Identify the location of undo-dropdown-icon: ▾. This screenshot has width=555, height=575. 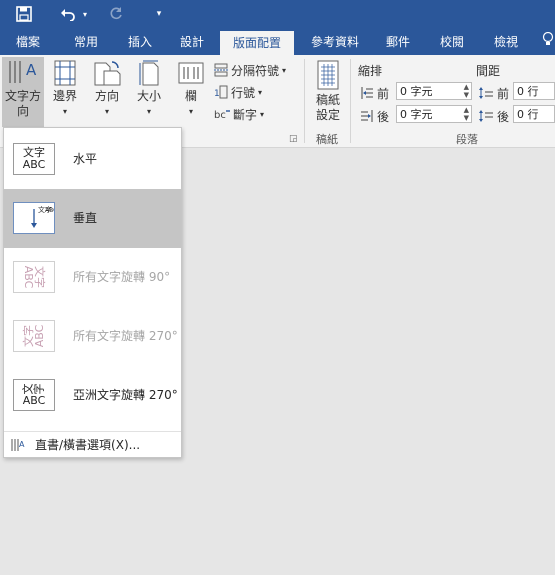
(85, 14).